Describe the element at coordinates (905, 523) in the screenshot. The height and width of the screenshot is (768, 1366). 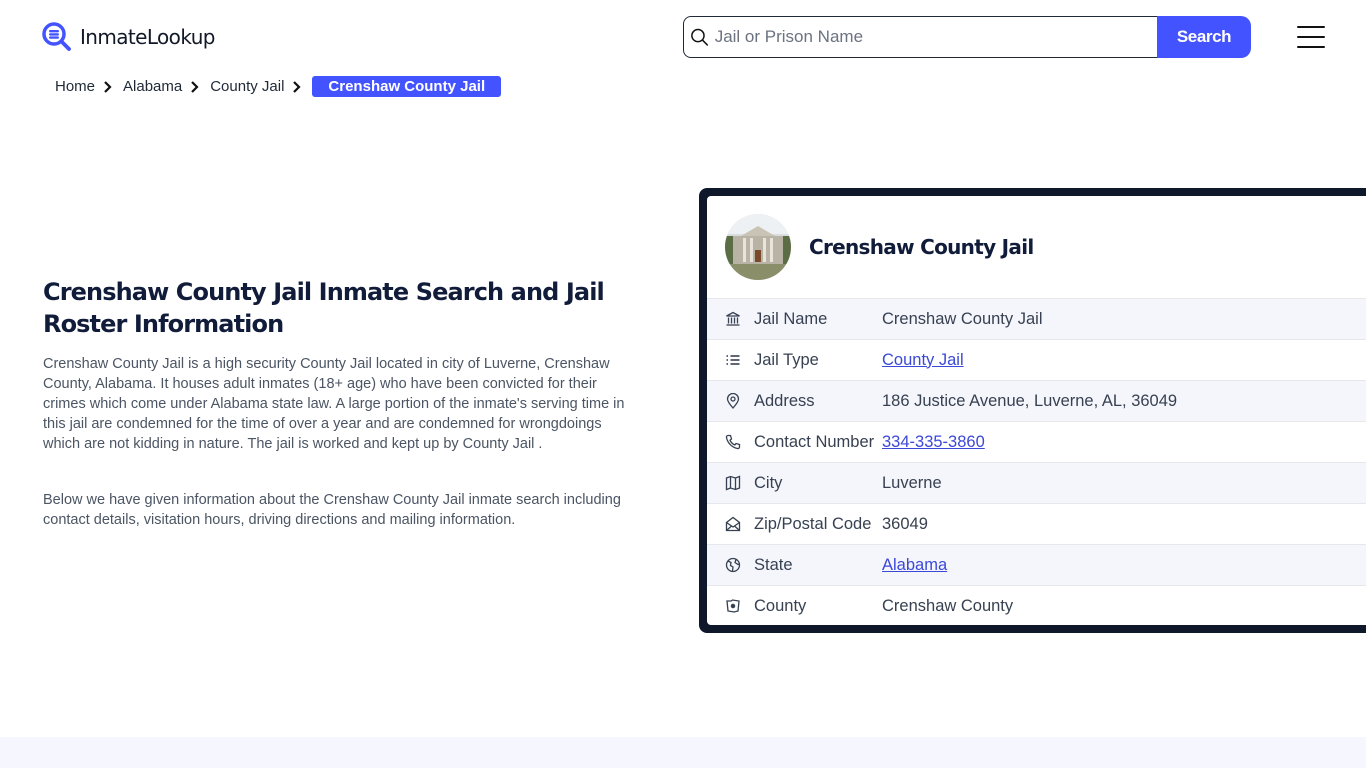
I see `row-value: 36049` at that location.